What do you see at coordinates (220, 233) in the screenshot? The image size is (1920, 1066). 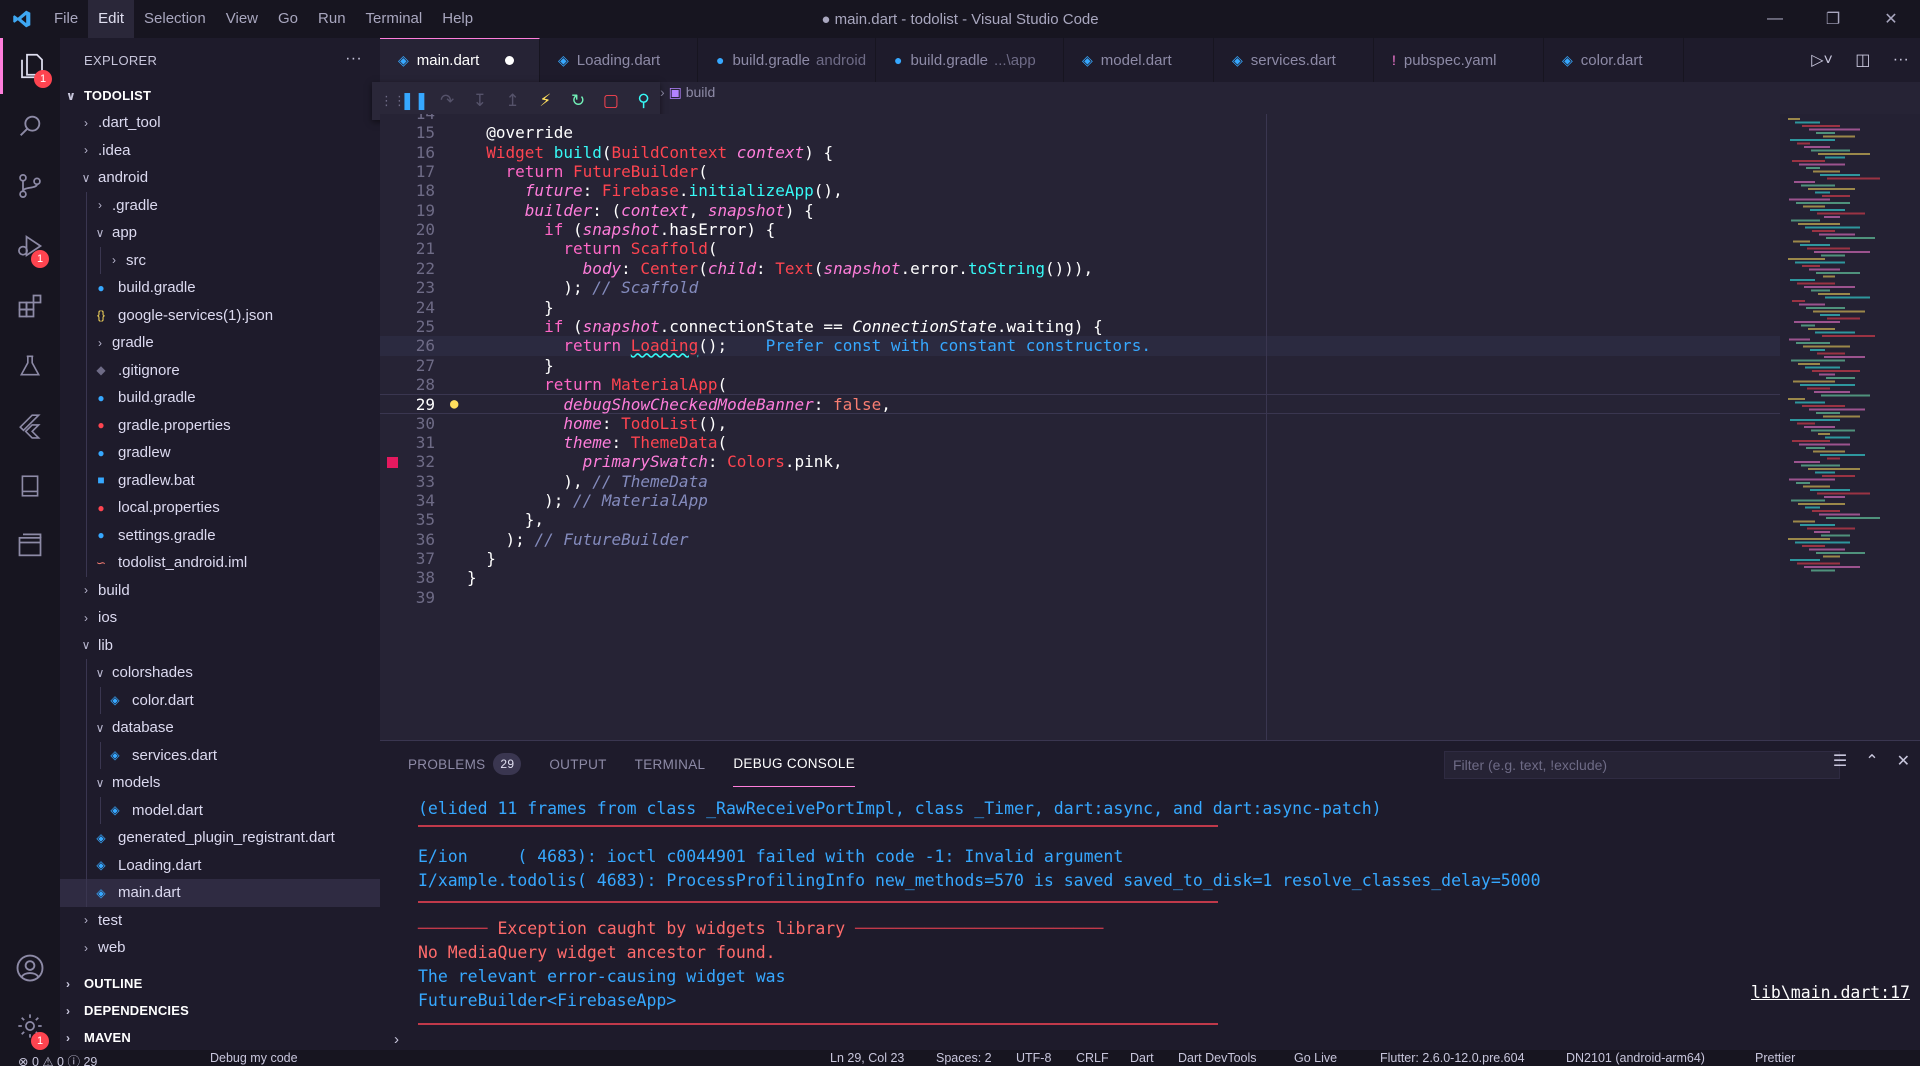 I see `tree-item: ∨ app` at bounding box center [220, 233].